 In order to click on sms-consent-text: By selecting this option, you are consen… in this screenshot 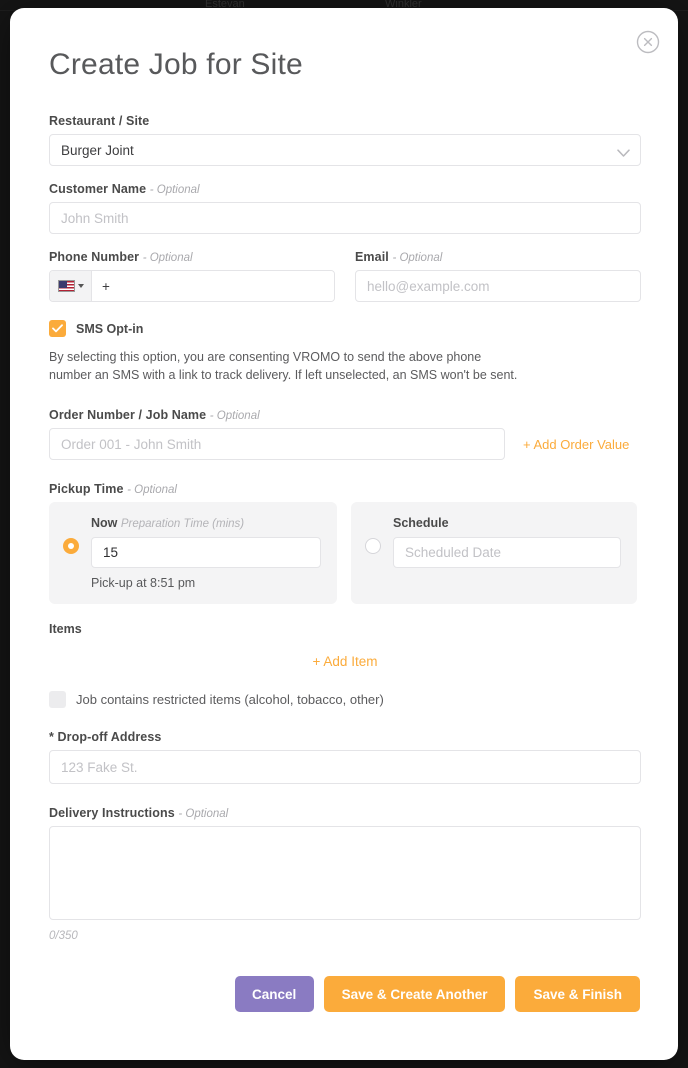, I will do `click(283, 366)`.